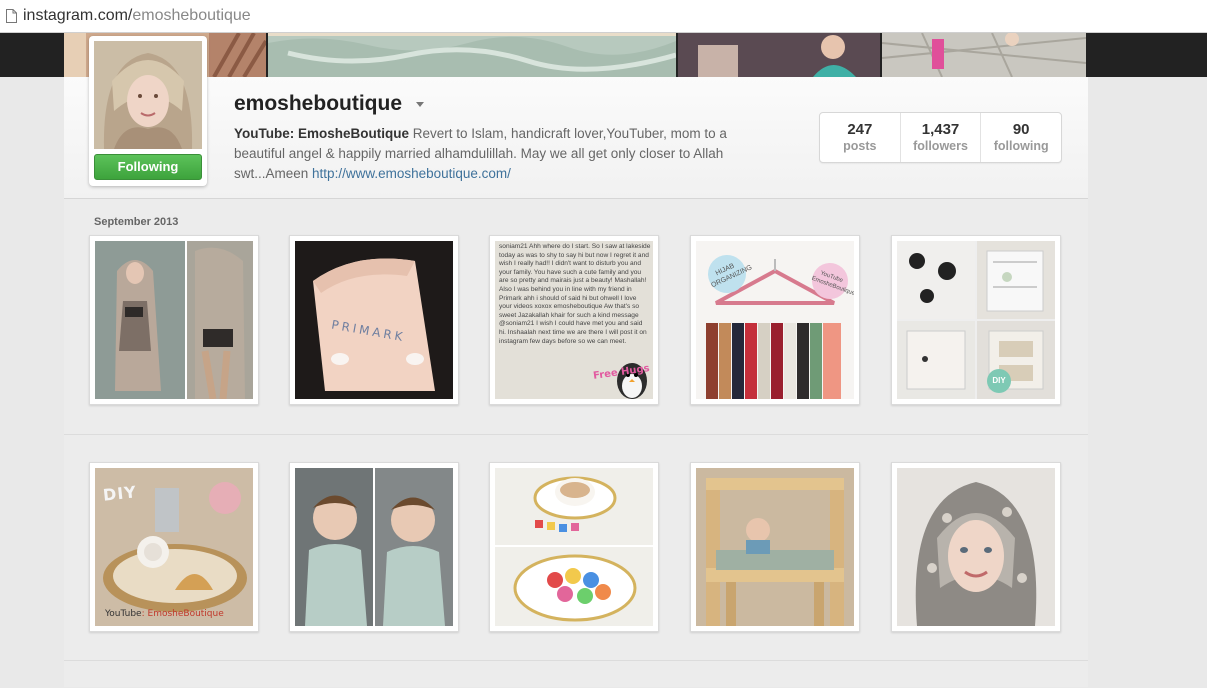  I want to click on diy-badge: DIY, so click(999, 381).